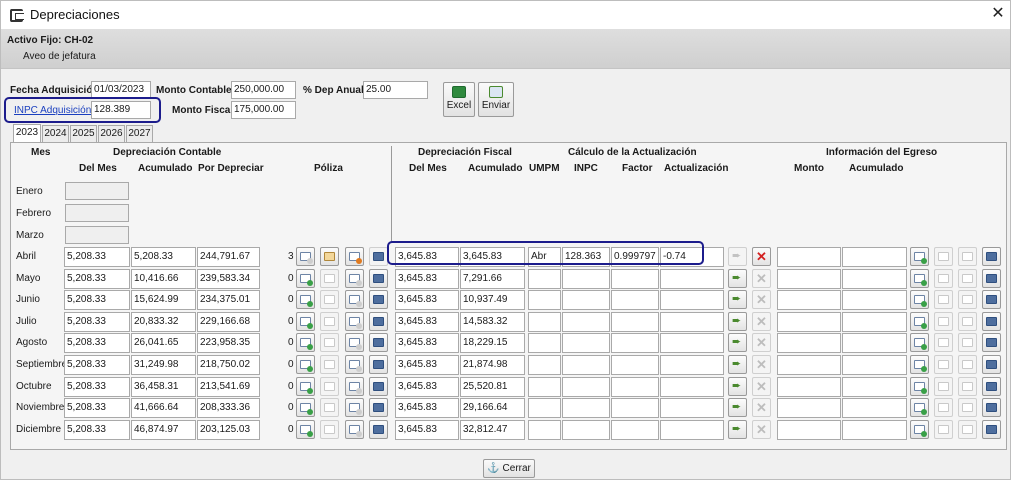  I want to click on fiscal-acumulado-field: 14,583.32, so click(492, 322).